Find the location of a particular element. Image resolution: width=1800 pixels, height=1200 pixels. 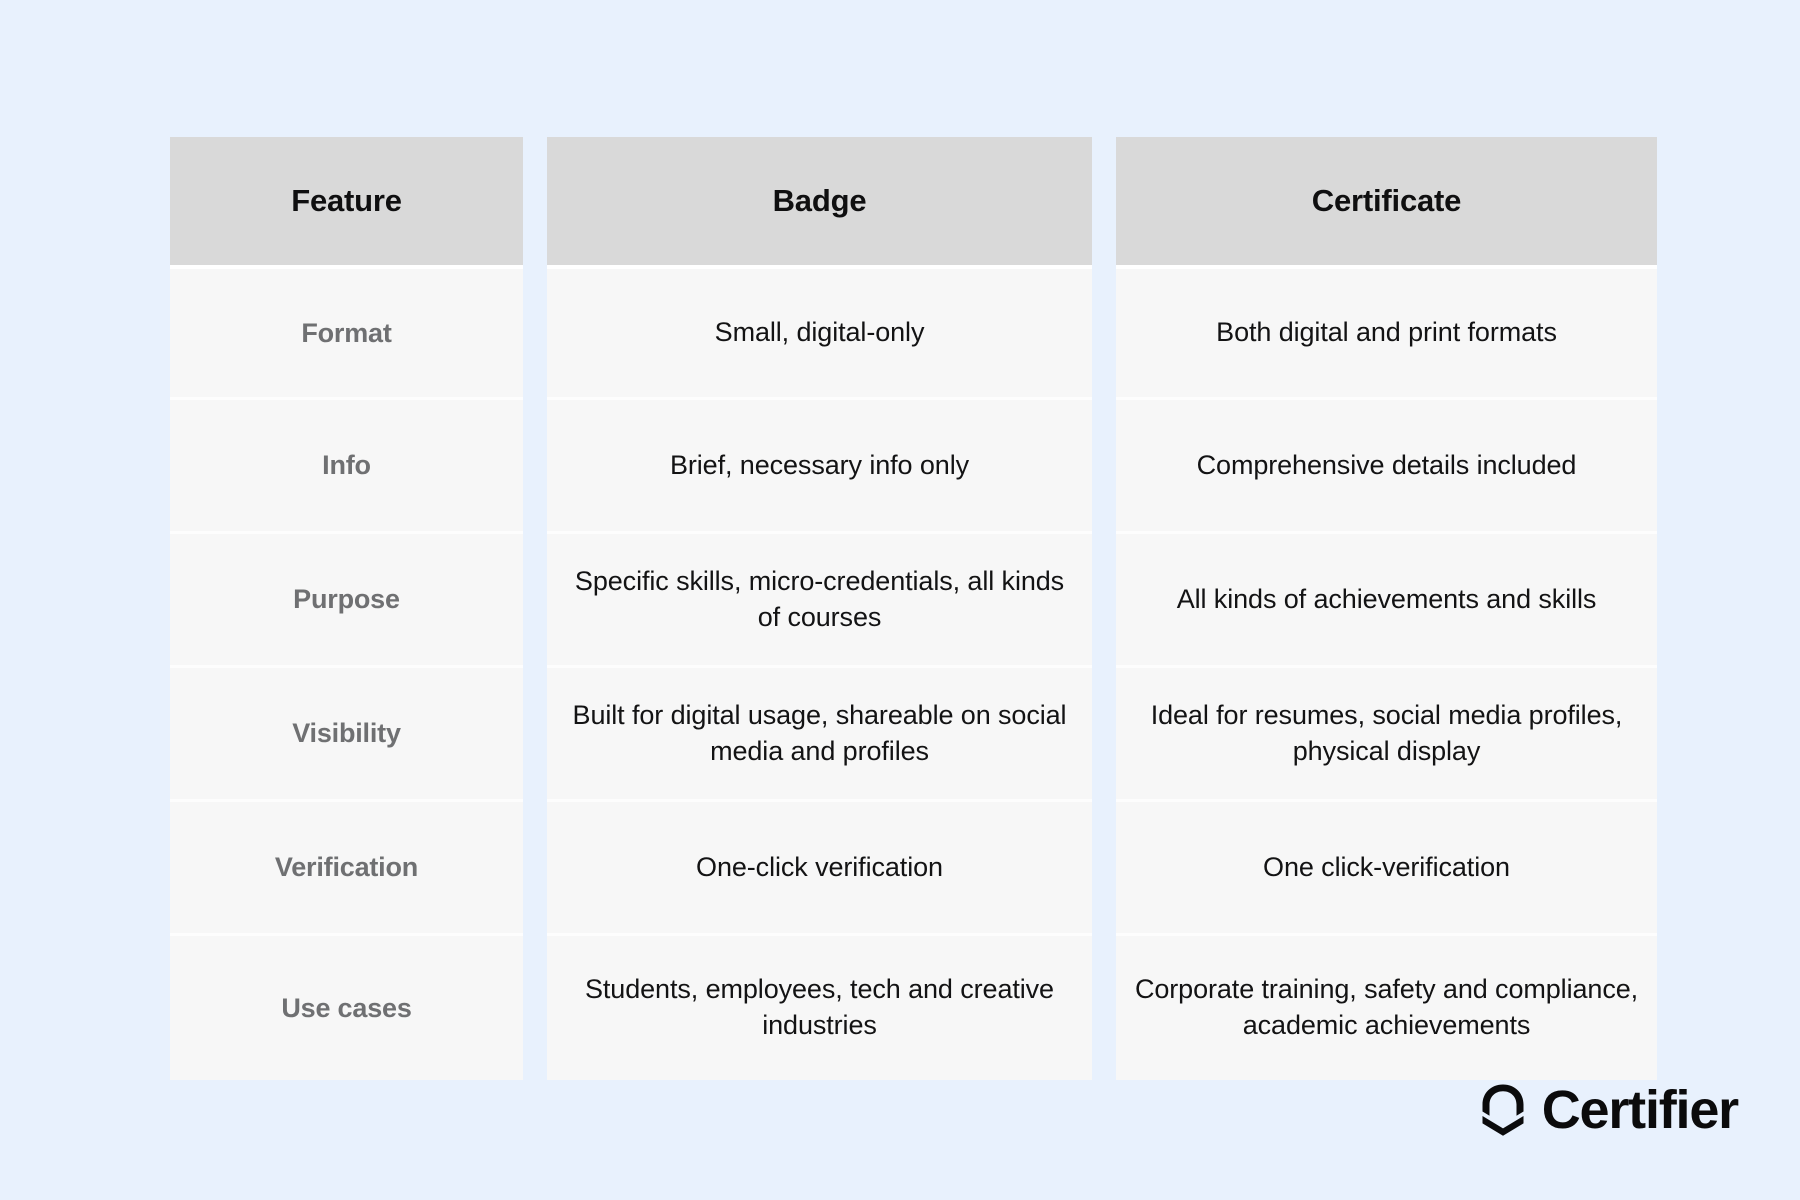

table-row: Format is located at coordinates (346, 334).